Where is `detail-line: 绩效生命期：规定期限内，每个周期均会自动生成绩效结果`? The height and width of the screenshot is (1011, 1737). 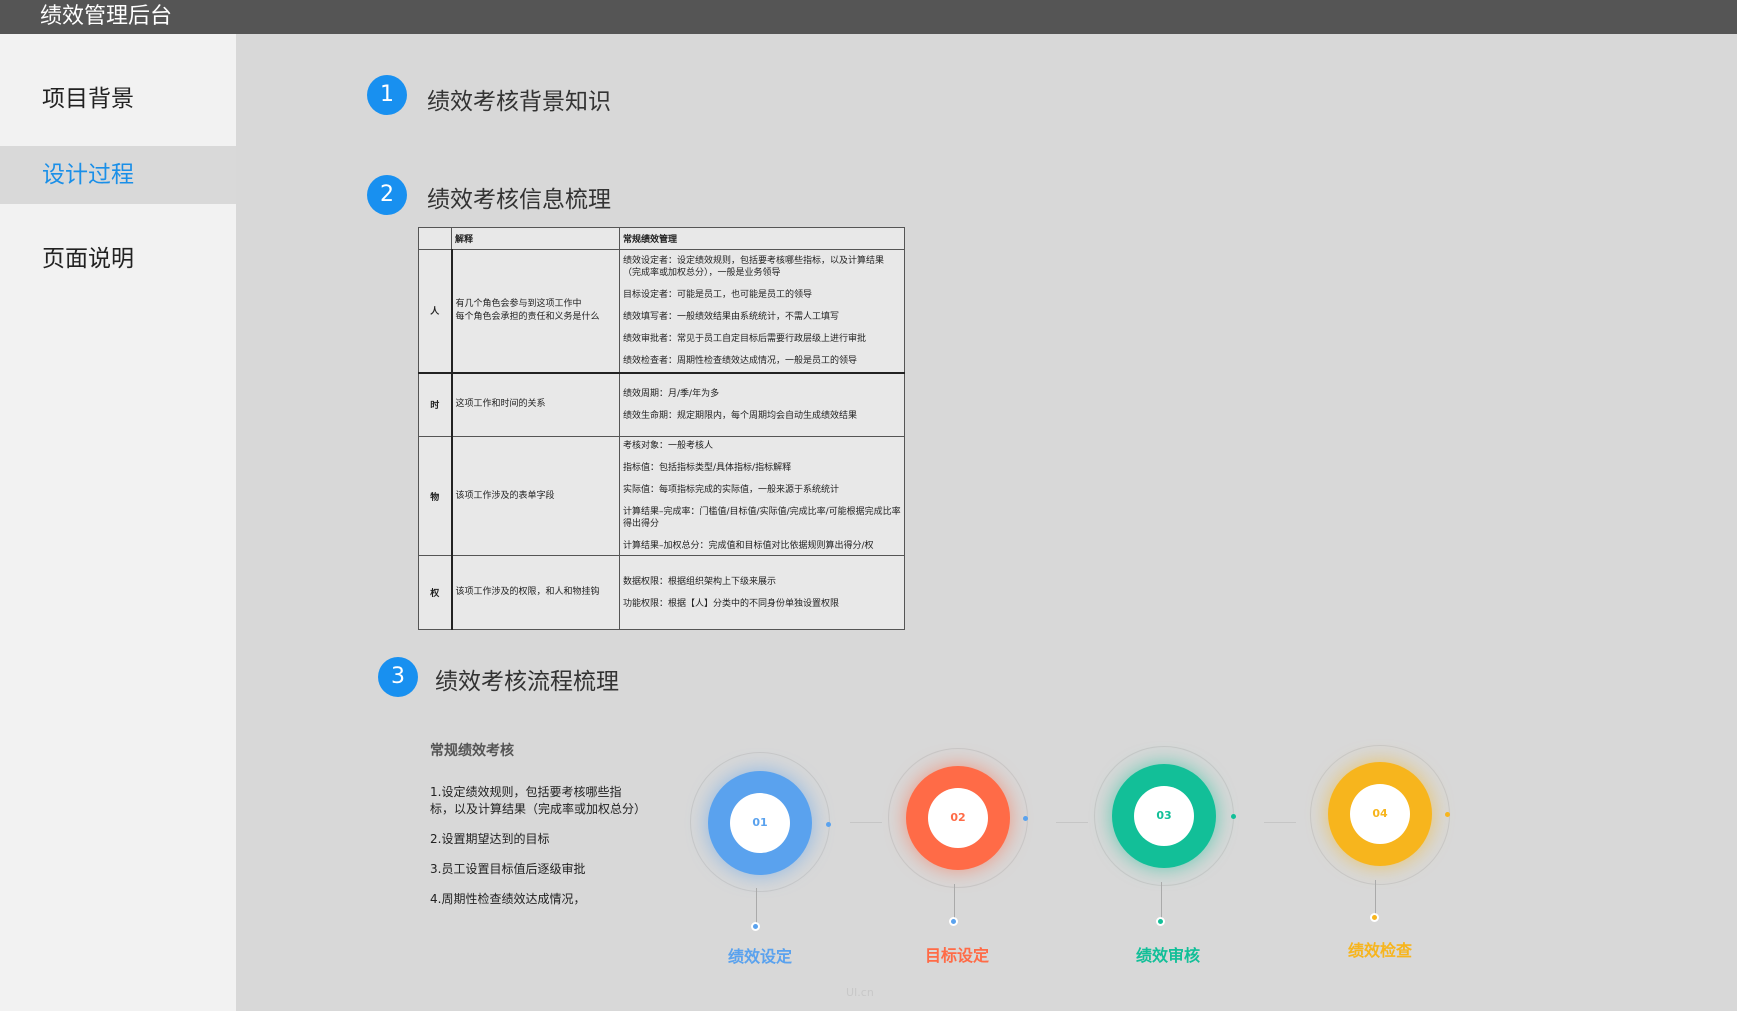 detail-line: 绩效生命期：规定期限内，每个周期均会自动生成绩效结果 is located at coordinates (740, 415).